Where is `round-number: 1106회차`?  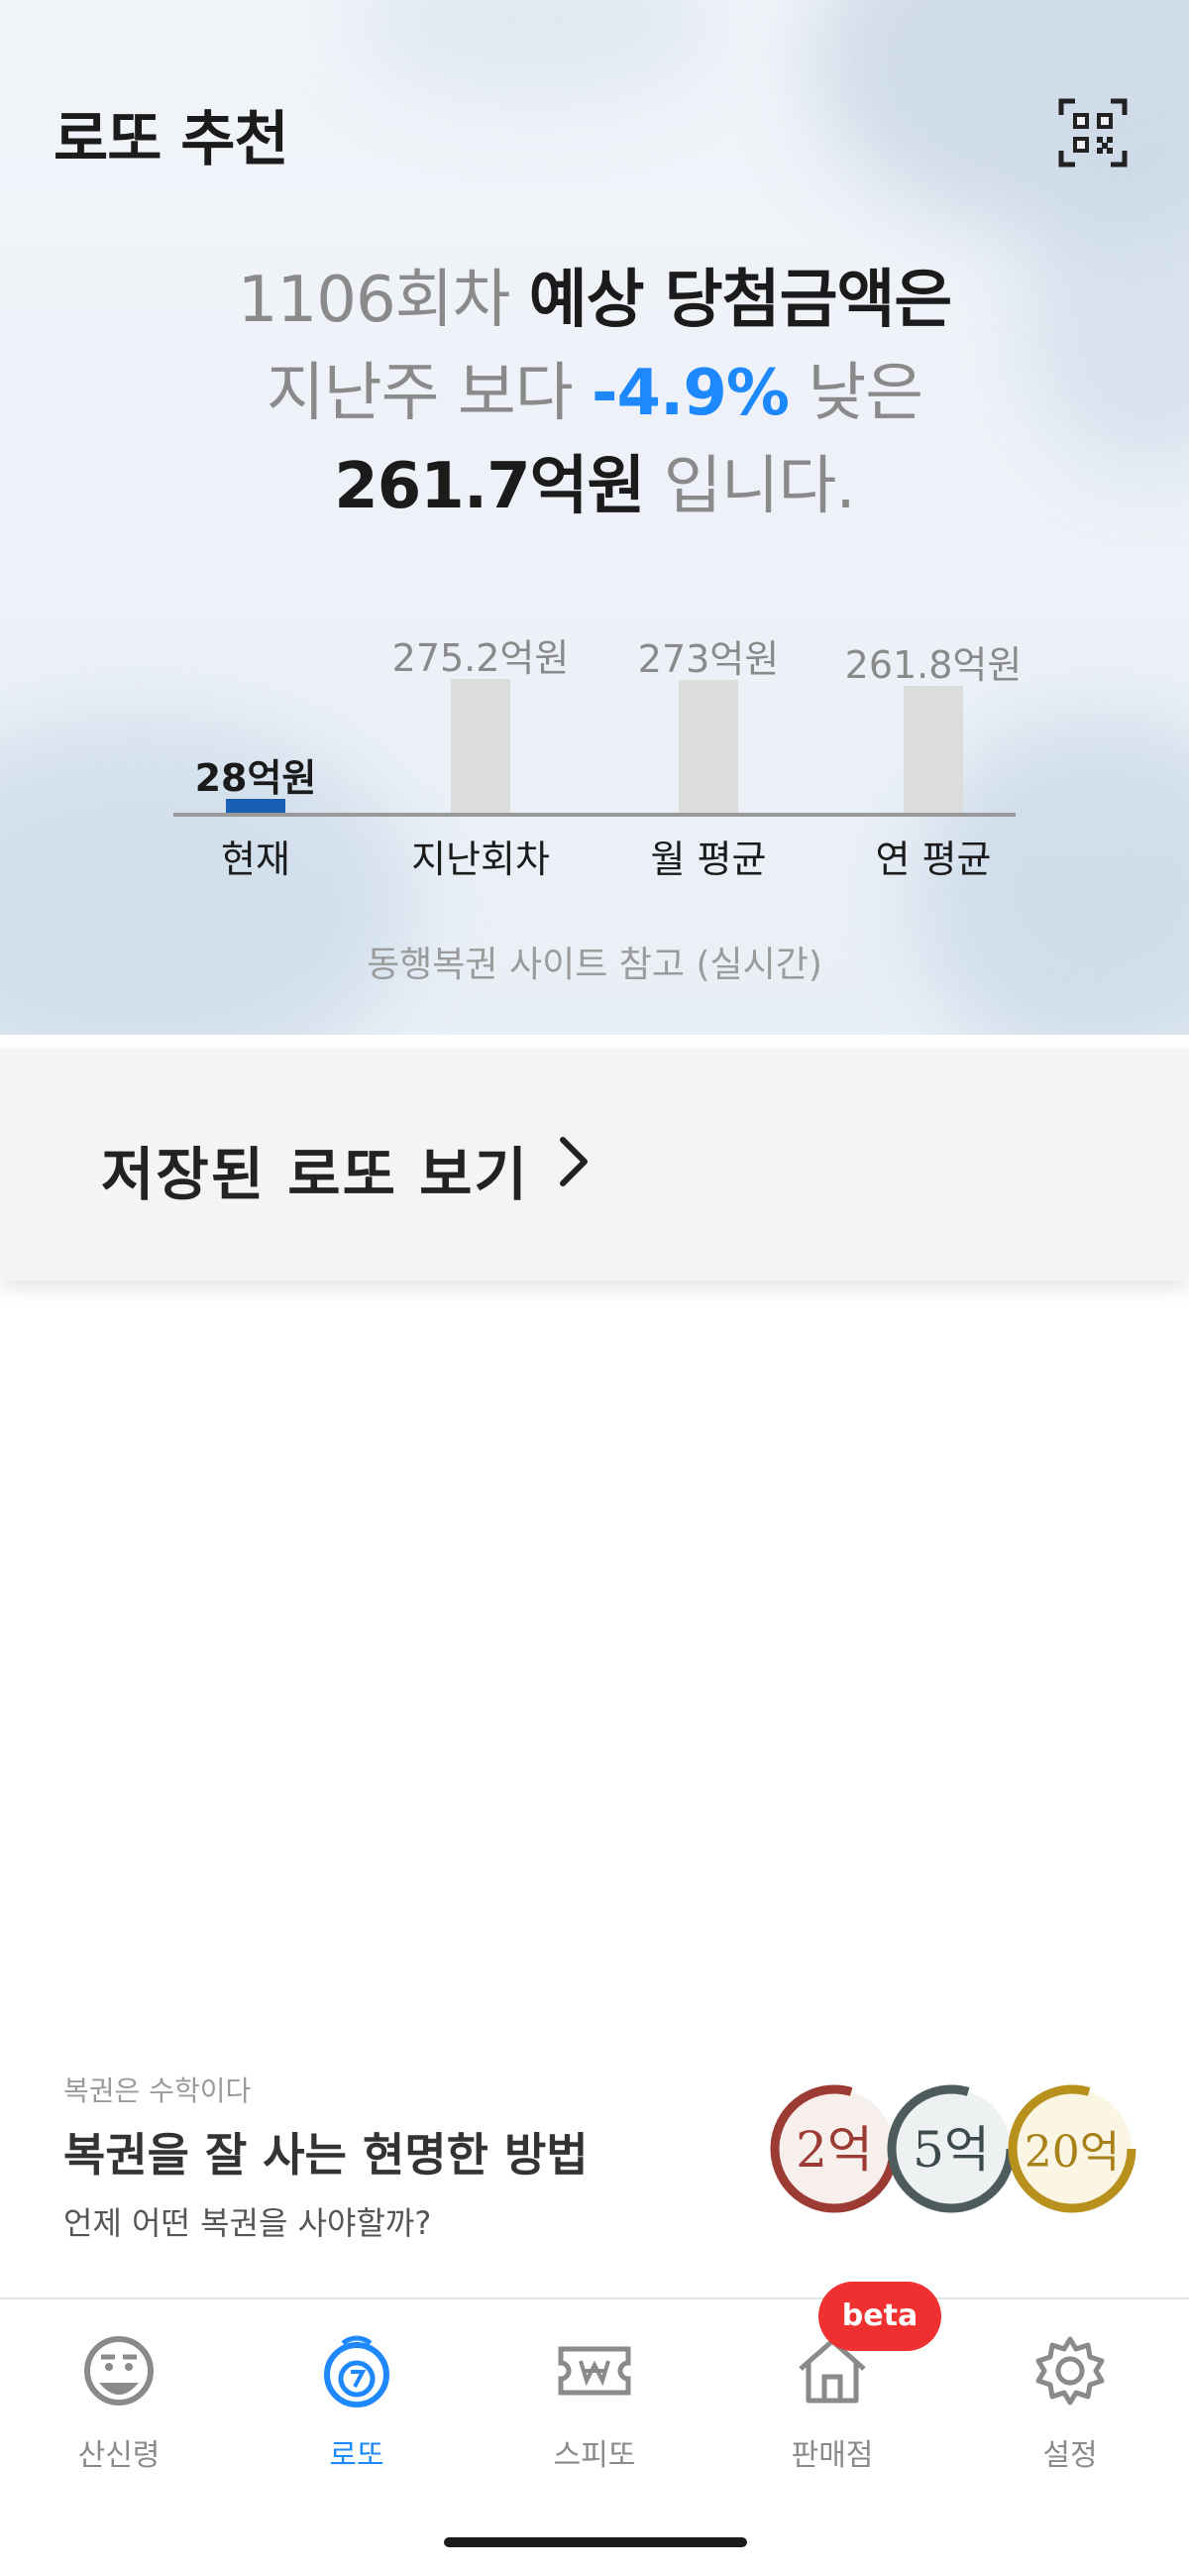 round-number: 1106회차 is located at coordinates (374, 300).